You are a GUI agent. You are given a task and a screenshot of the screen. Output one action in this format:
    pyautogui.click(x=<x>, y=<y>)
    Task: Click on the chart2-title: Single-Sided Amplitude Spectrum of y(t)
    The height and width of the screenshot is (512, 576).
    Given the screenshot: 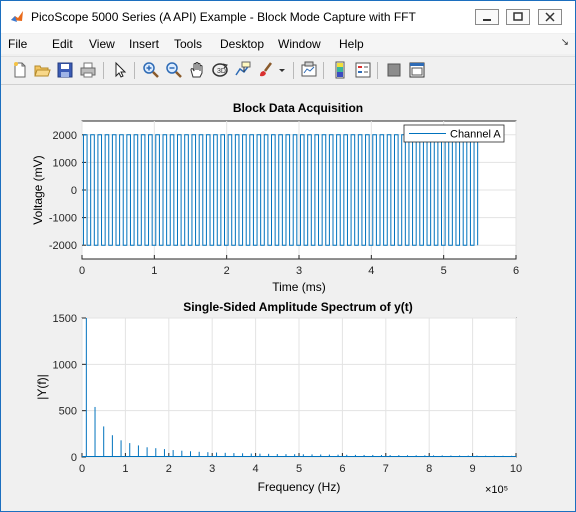 What is the action you would take?
    pyautogui.click(x=298, y=307)
    